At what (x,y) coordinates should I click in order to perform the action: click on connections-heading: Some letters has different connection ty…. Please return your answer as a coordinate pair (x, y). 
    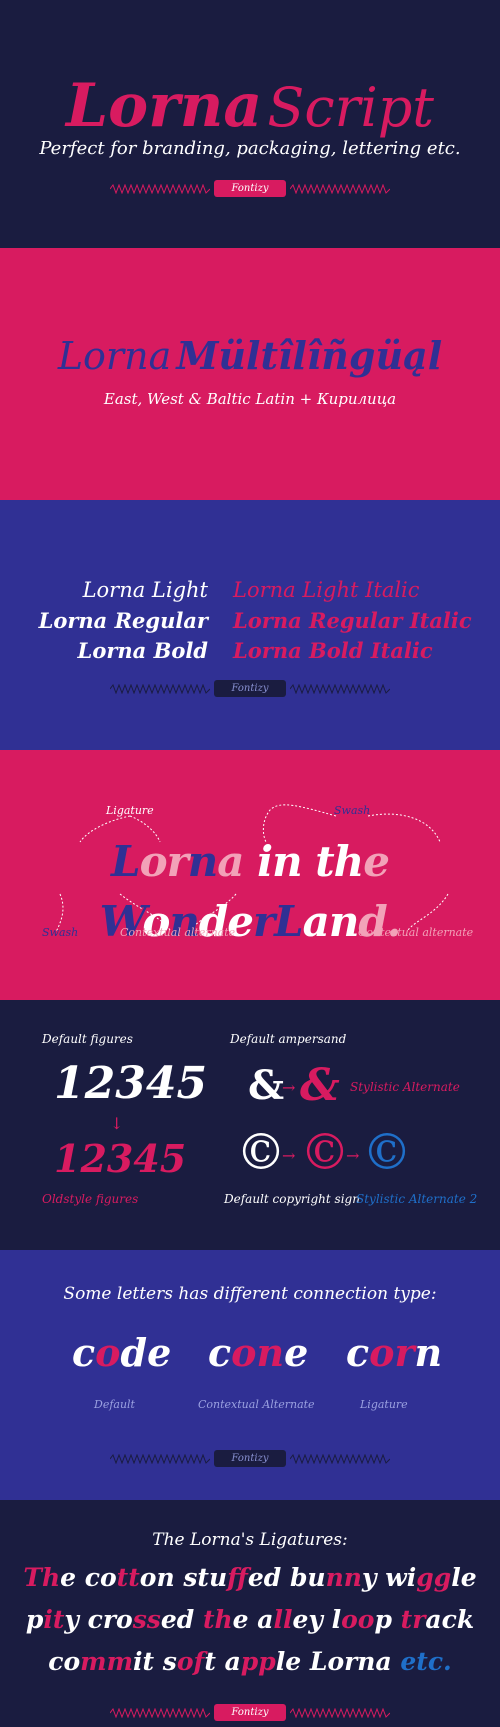
    Looking at the image, I should click on (250, 1294).